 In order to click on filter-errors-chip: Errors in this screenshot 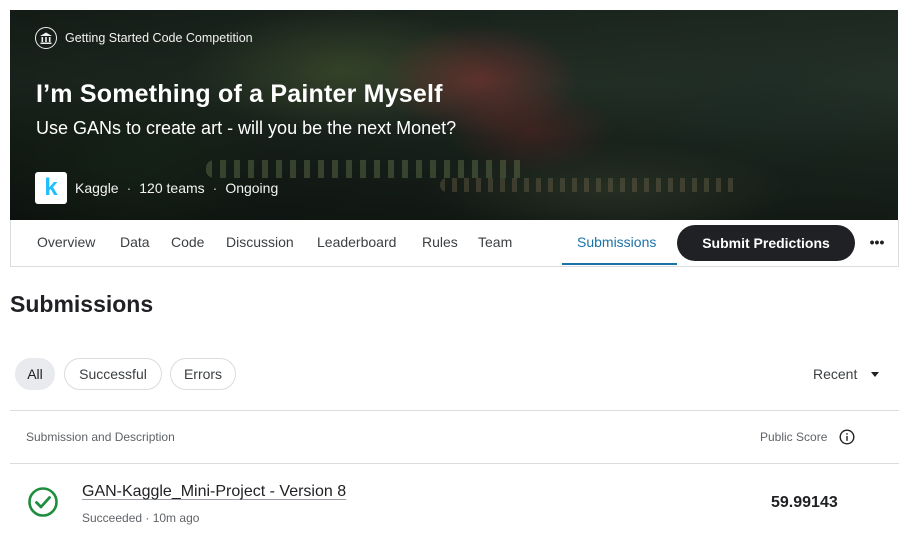, I will do `click(203, 374)`.